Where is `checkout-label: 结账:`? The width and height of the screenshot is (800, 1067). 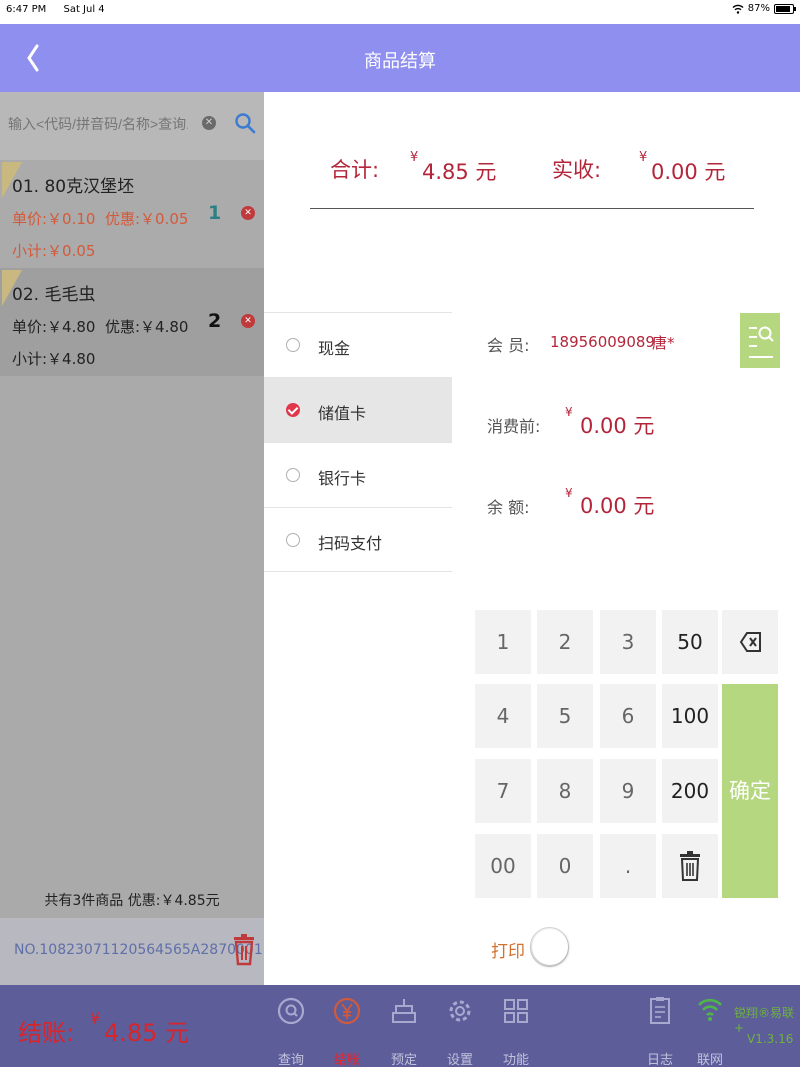
checkout-label: 结账: is located at coordinates (46, 1033).